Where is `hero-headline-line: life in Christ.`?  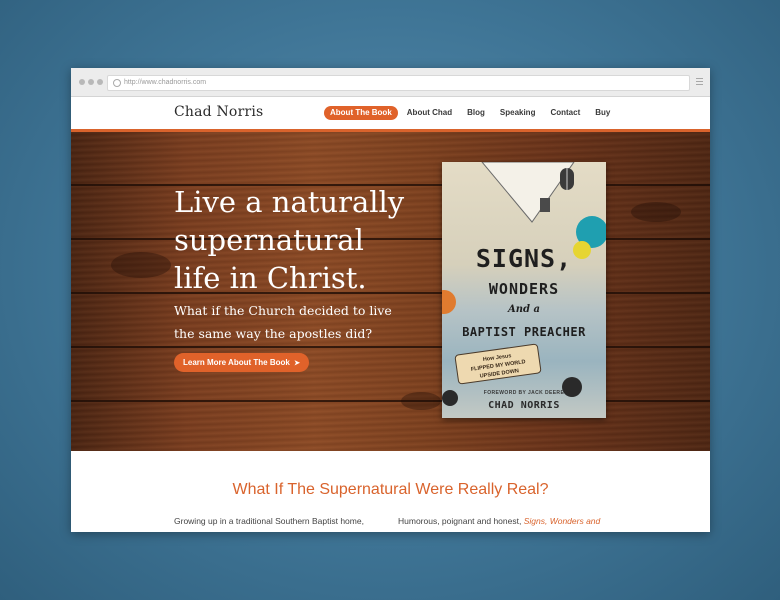 hero-headline-line: life in Christ. is located at coordinates (270, 278).